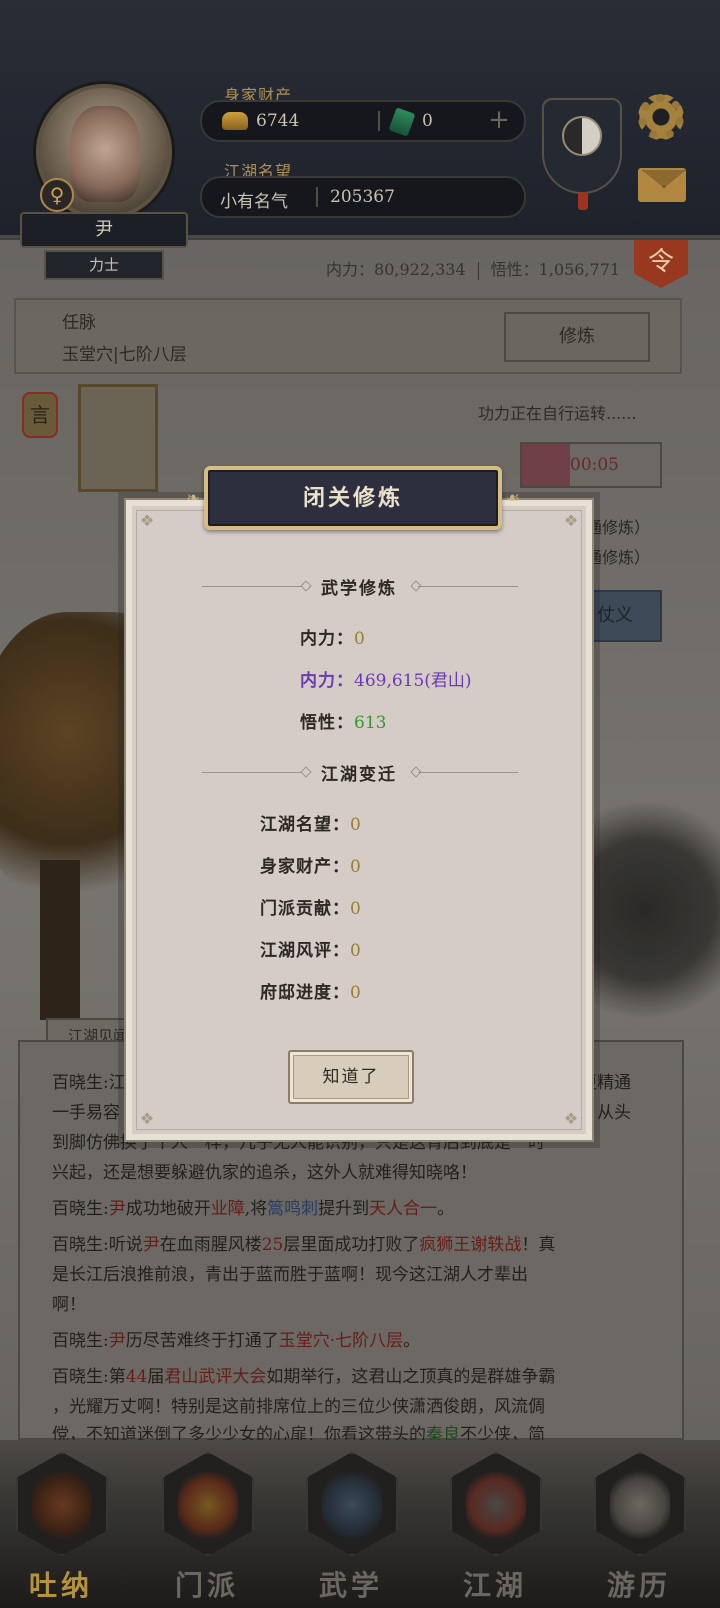 The width and height of the screenshot is (720, 1608). I want to click on section-title-martial: 武学修炼, so click(359, 589).